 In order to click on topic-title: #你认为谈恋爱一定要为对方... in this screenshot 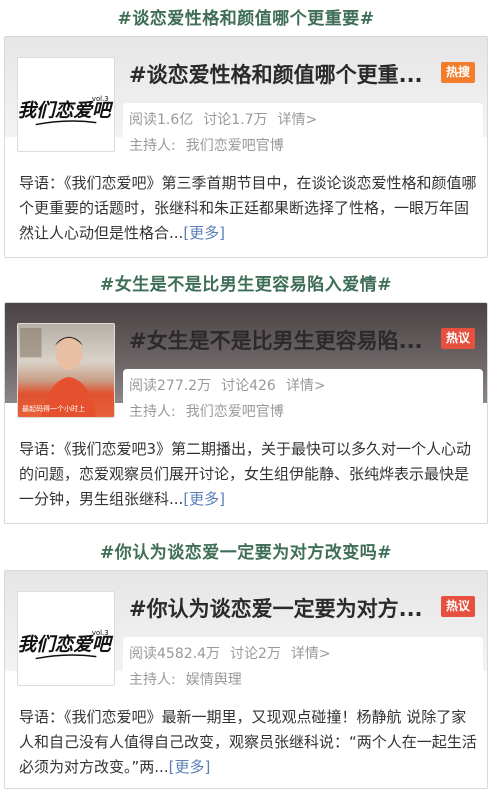, I will do `click(282, 608)`.